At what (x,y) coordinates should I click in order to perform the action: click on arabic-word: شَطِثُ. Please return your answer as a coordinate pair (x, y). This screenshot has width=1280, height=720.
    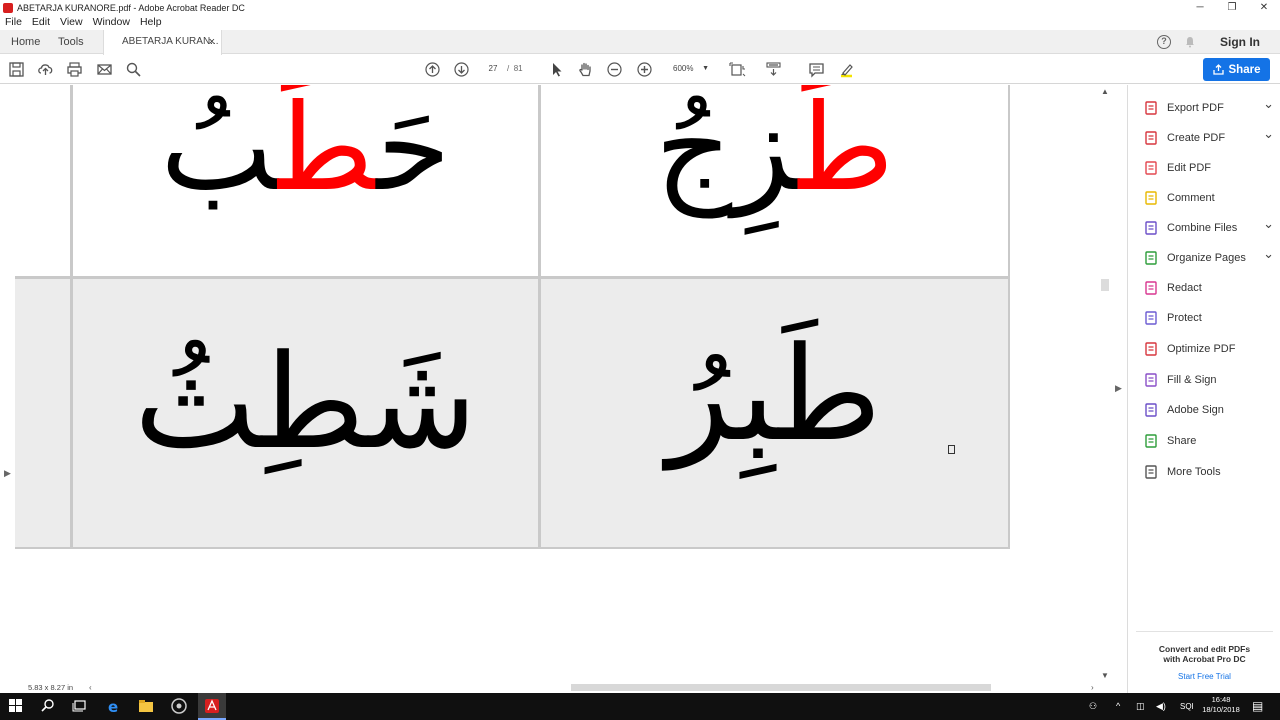
    Looking at the image, I should click on (305, 402).